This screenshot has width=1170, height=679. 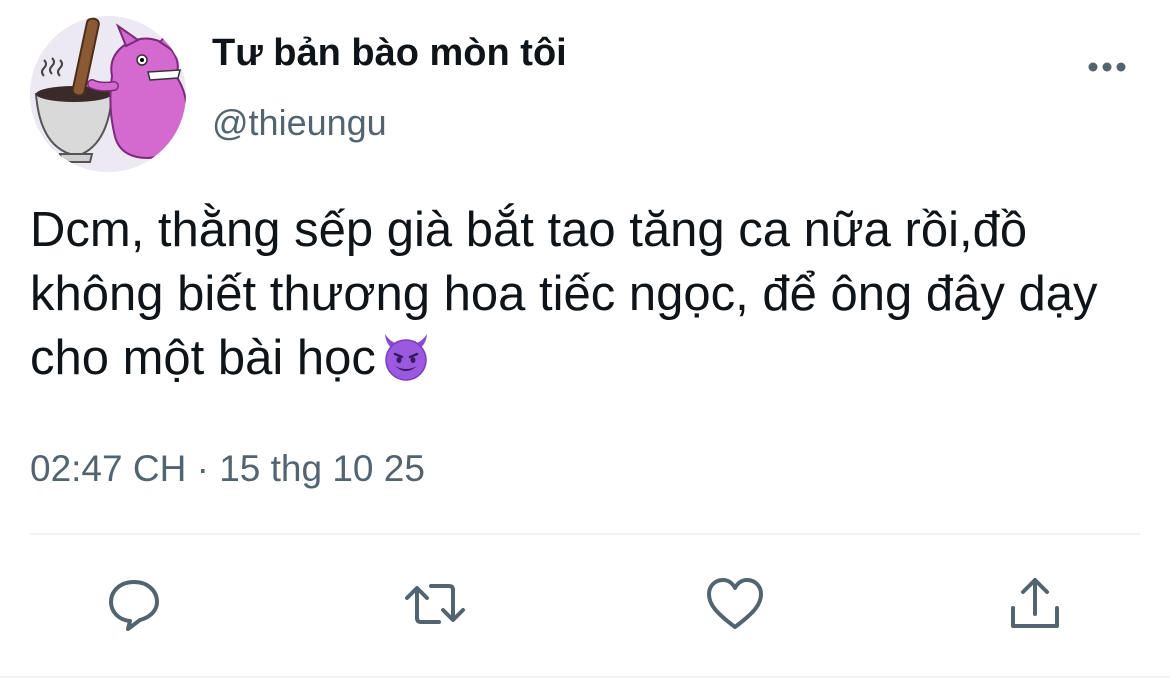 I want to click on display-name: Tư bản bào mòn tôi, so click(x=389, y=53).